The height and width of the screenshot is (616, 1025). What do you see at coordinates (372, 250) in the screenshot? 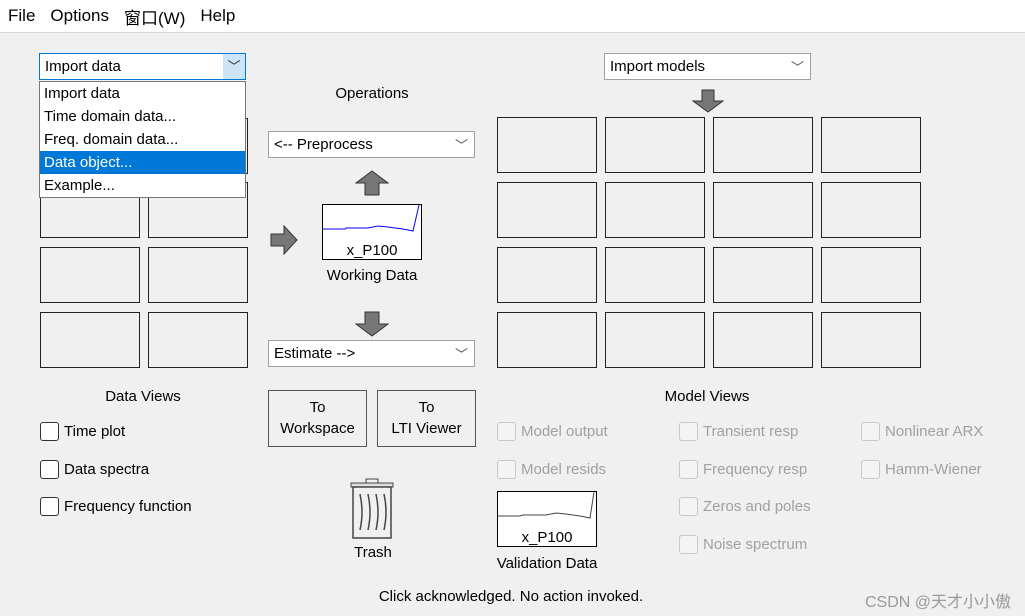
I see `working-data-name: x_P100` at bounding box center [372, 250].